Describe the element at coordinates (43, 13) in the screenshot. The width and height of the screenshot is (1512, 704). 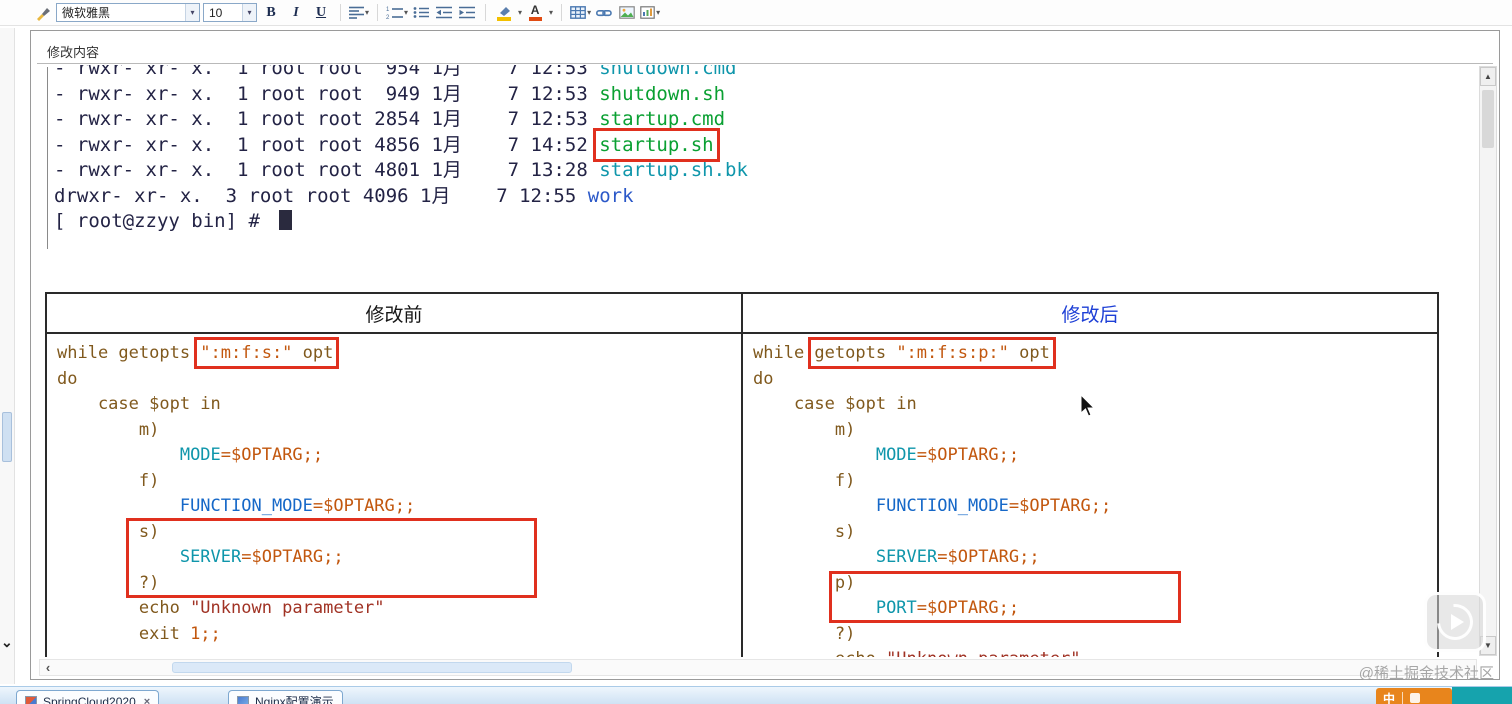
I see `format-painter-icon` at that location.